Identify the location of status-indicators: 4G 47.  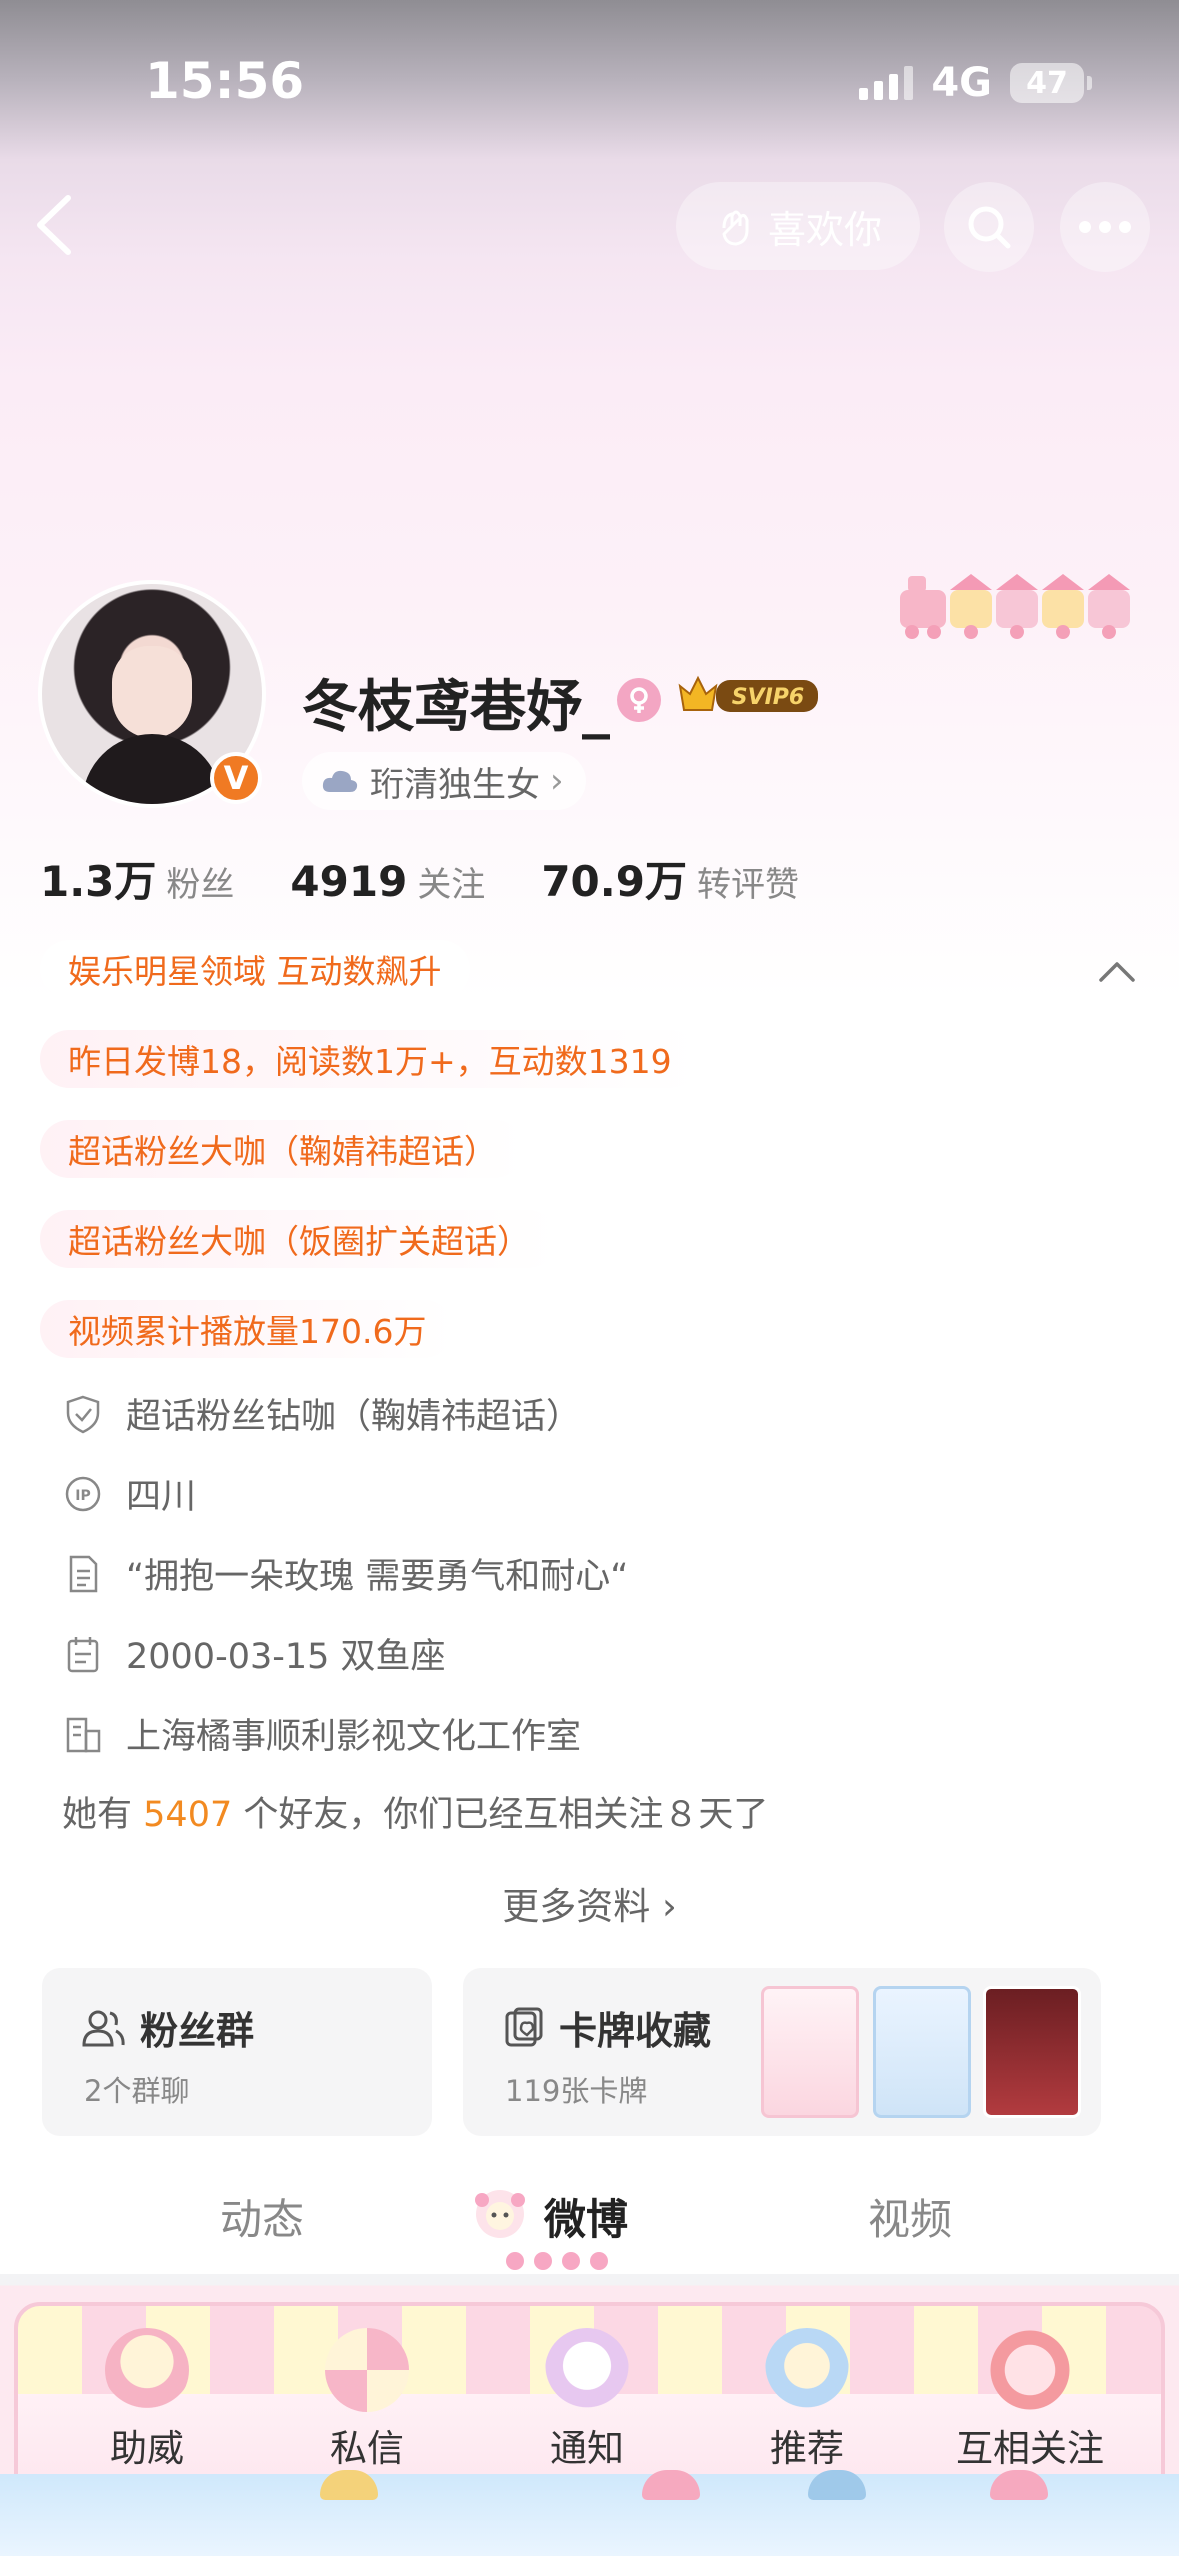
(975, 83).